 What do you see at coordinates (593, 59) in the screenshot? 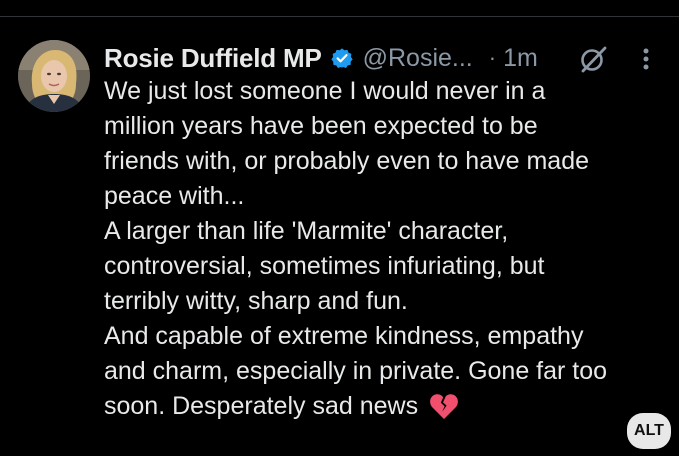
I see `grok-icon` at bounding box center [593, 59].